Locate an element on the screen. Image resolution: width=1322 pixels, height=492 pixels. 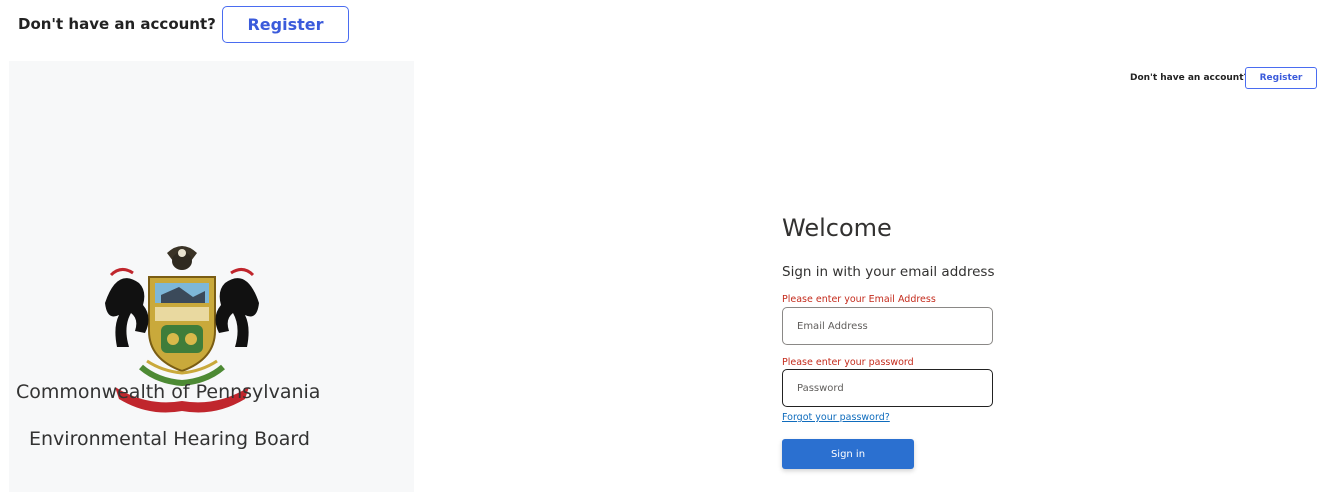
email-error-message: Please enter your Email Address is located at coordinates (859, 299).